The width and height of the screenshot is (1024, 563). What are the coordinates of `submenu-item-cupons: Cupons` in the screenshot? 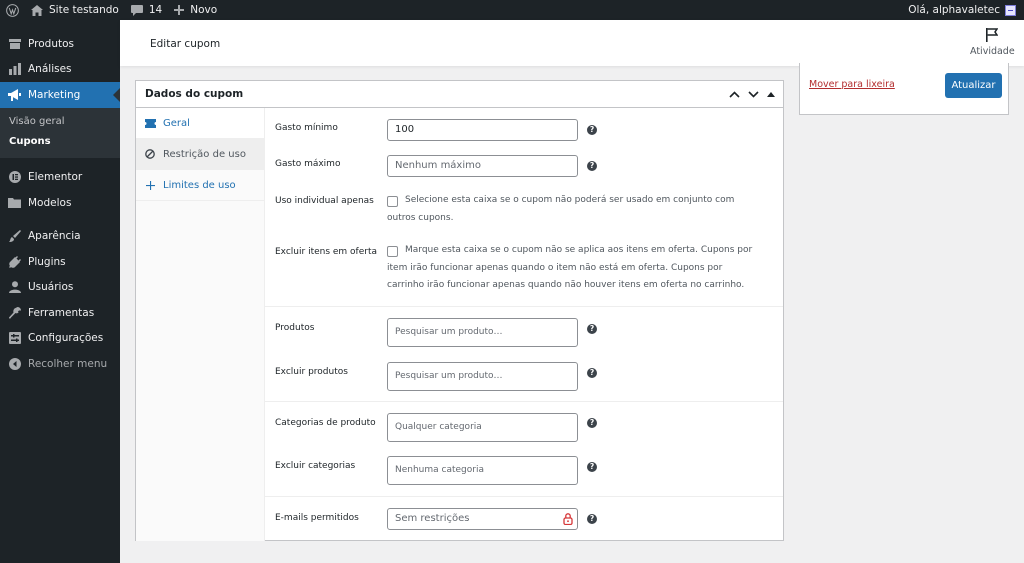 It's located at (60, 142).